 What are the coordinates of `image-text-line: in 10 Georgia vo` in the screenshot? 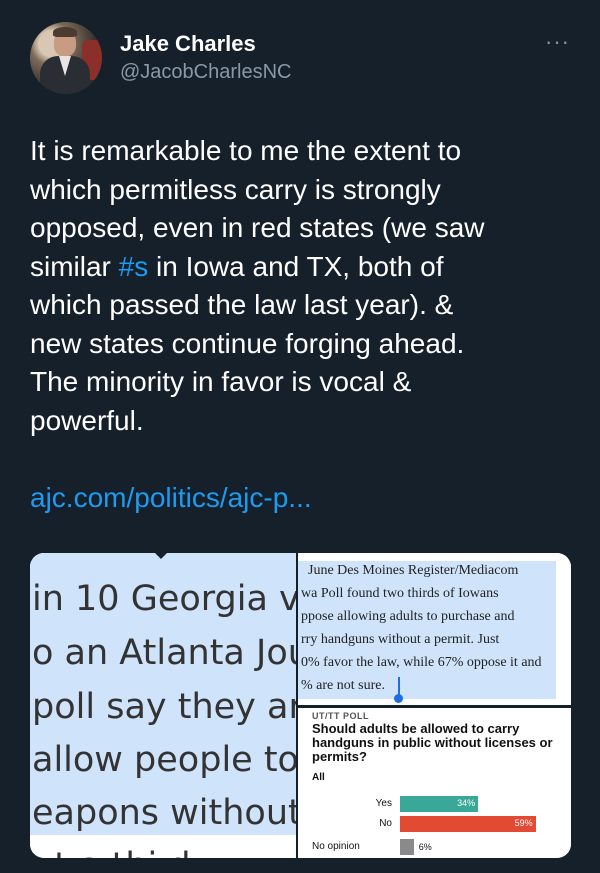 It's located at (164, 599).